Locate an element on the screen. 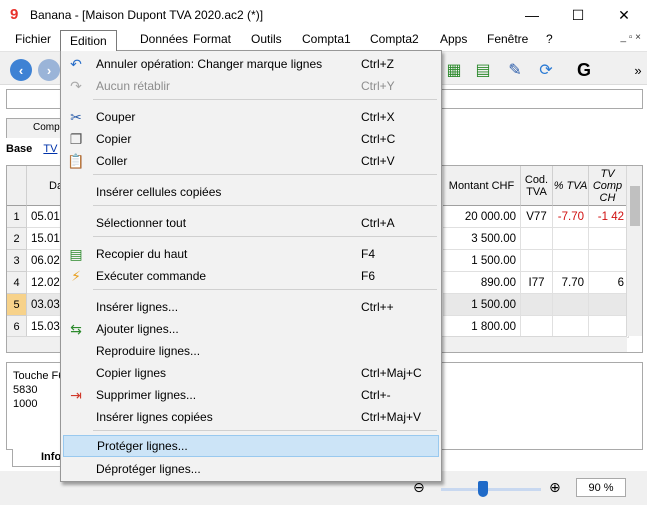 This screenshot has height=505, width=647. menu-apps: Apps is located at coordinates (453, 39).